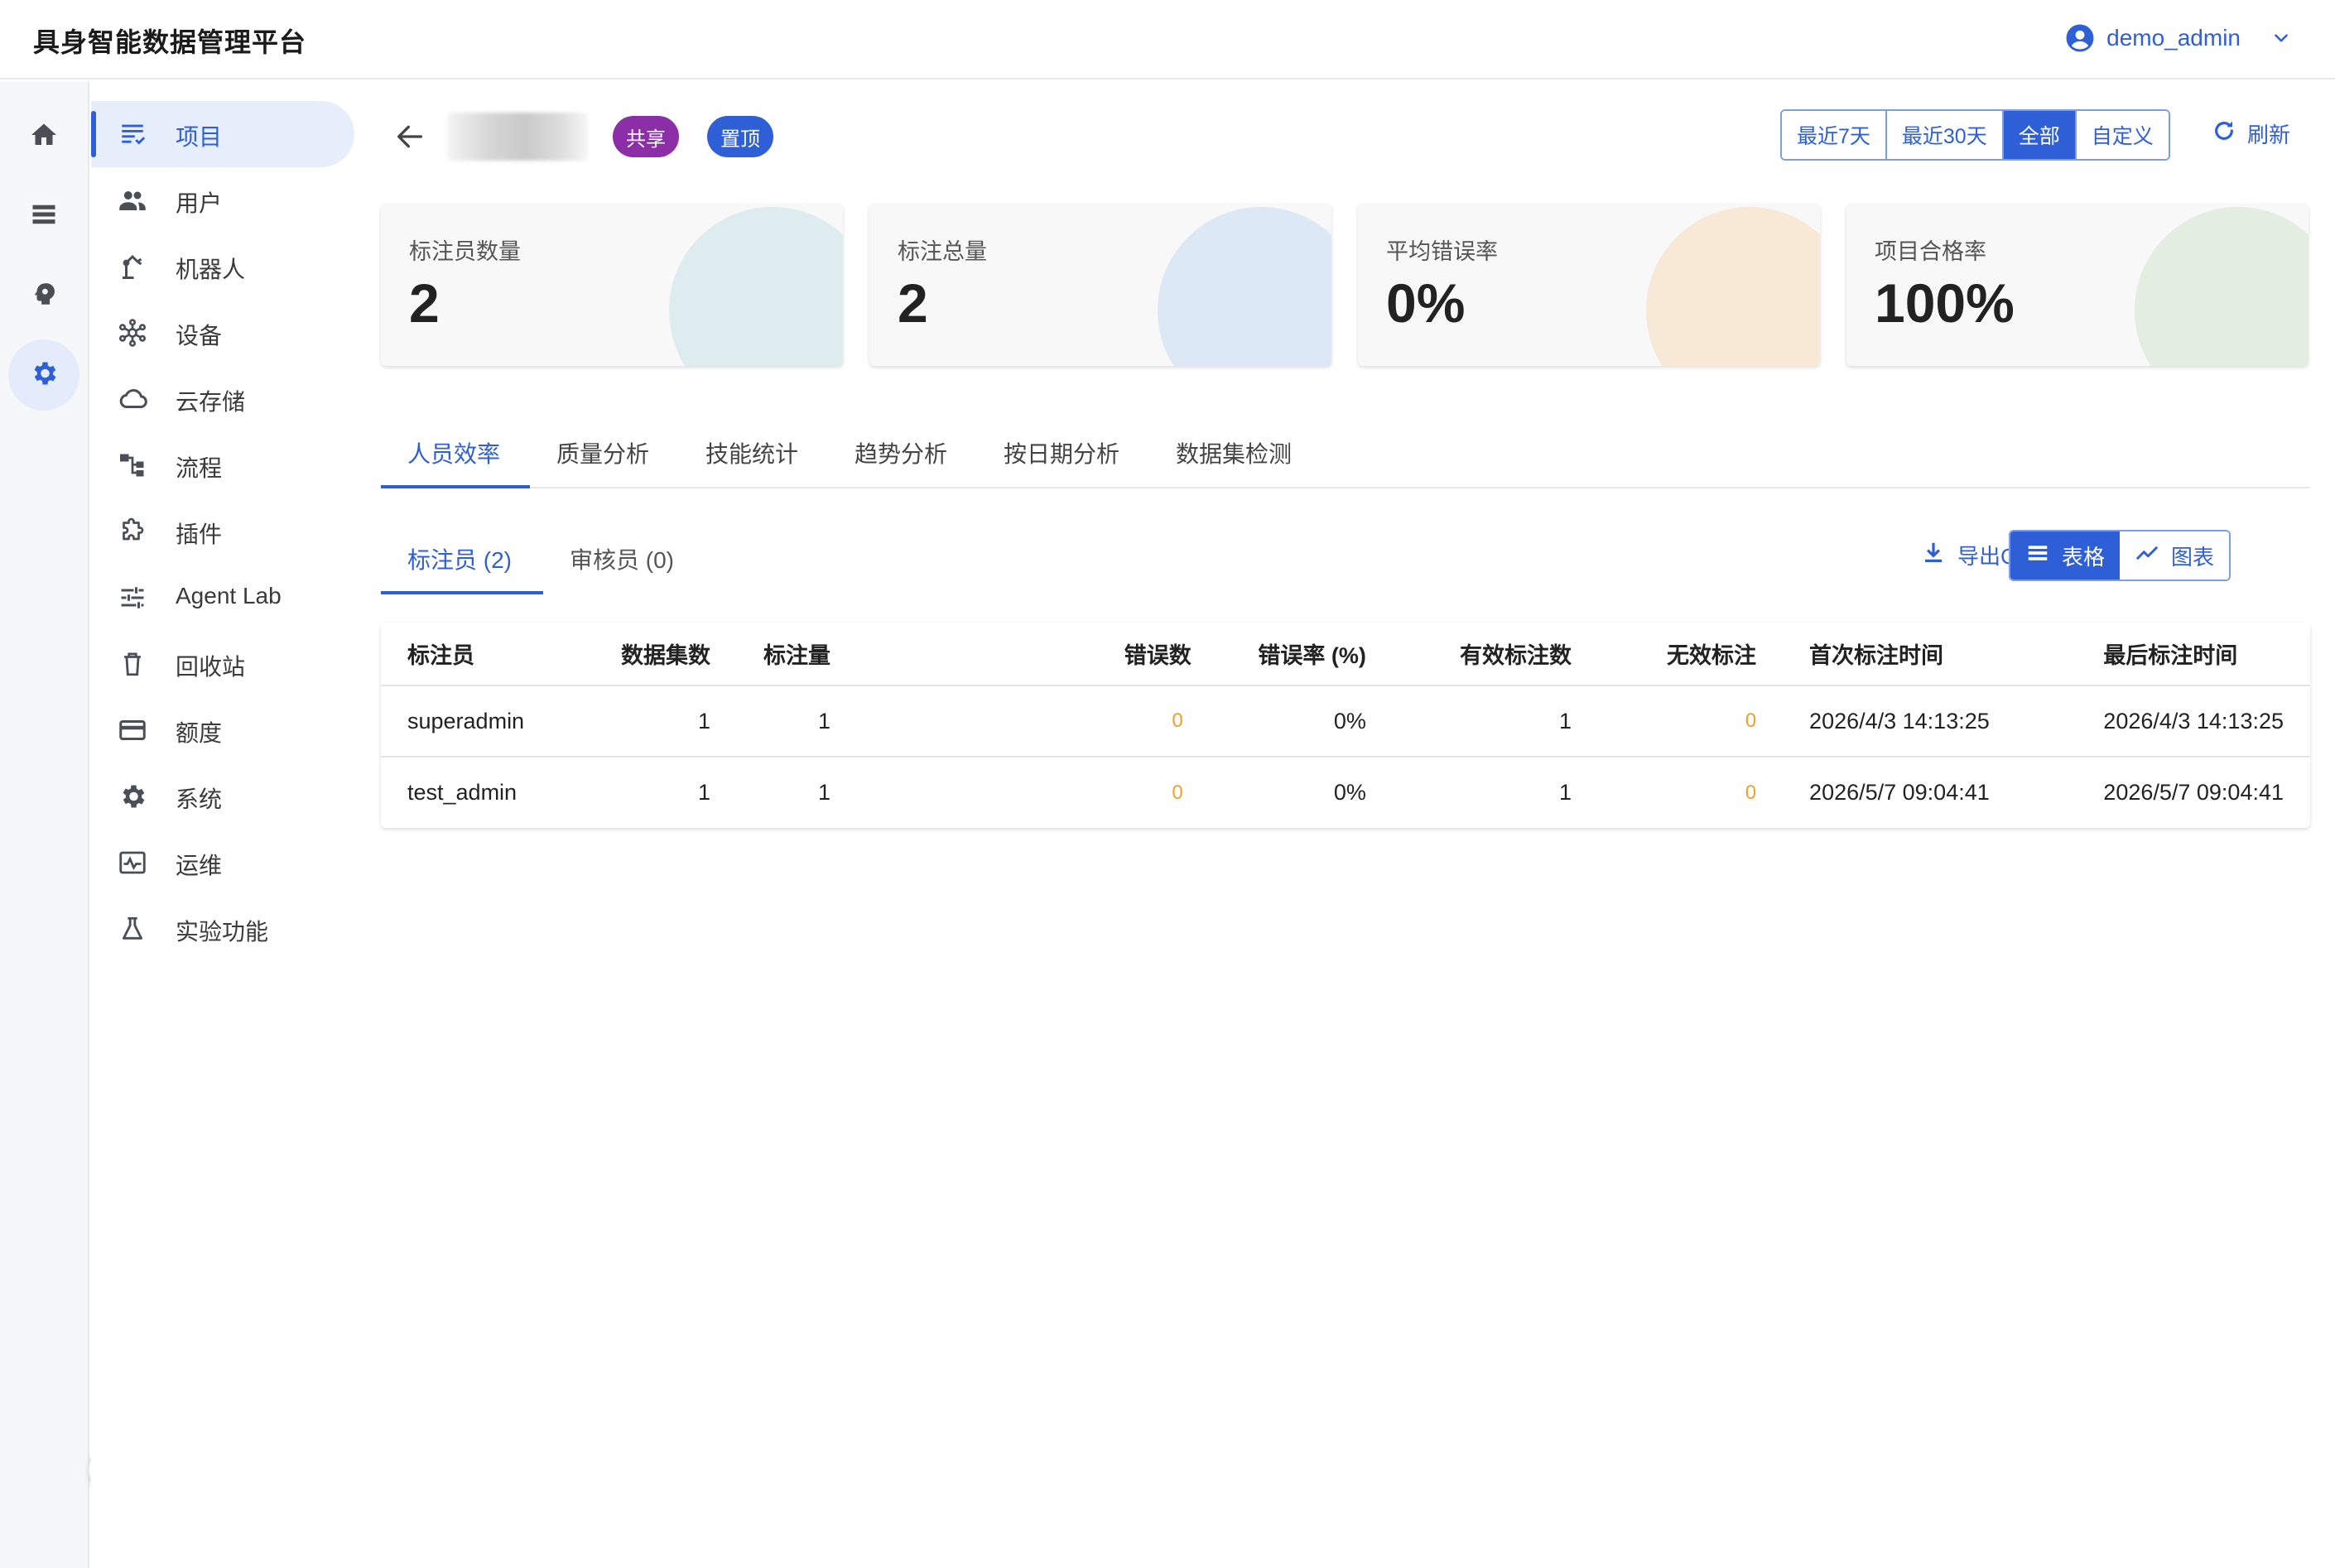  What do you see at coordinates (223, 266) in the screenshot?
I see `sidebar-item-robots: 机器人` at bounding box center [223, 266].